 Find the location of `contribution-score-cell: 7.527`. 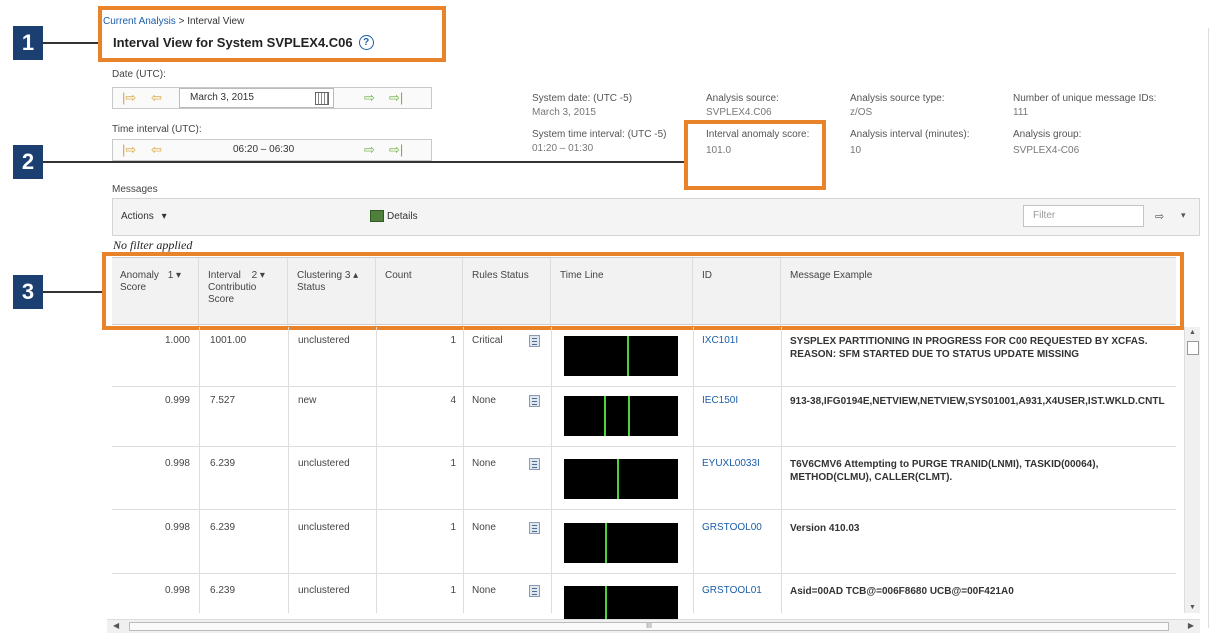

contribution-score-cell: 7.527 is located at coordinates (223, 400).